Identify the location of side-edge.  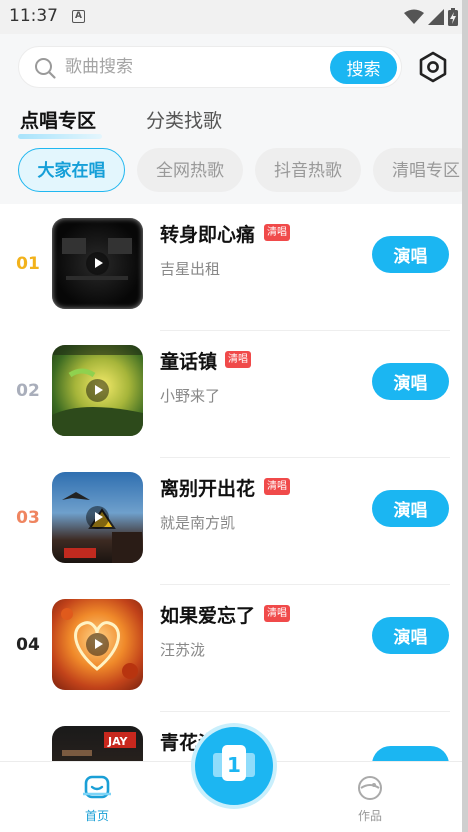
(465, 416).